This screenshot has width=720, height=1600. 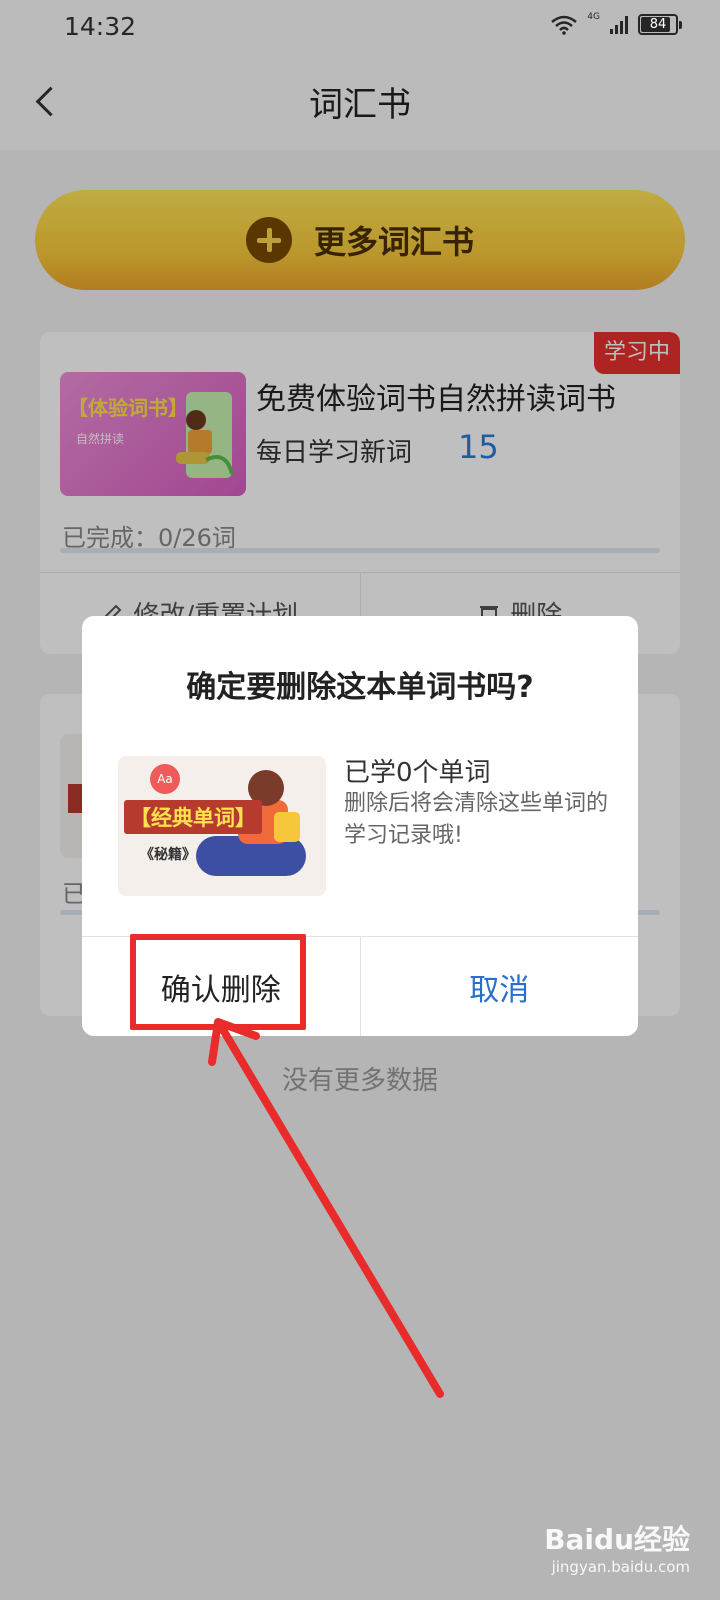 What do you see at coordinates (658, 24) in the screenshot?
I see `battery-value: 84` at bounding box center [658, 24].